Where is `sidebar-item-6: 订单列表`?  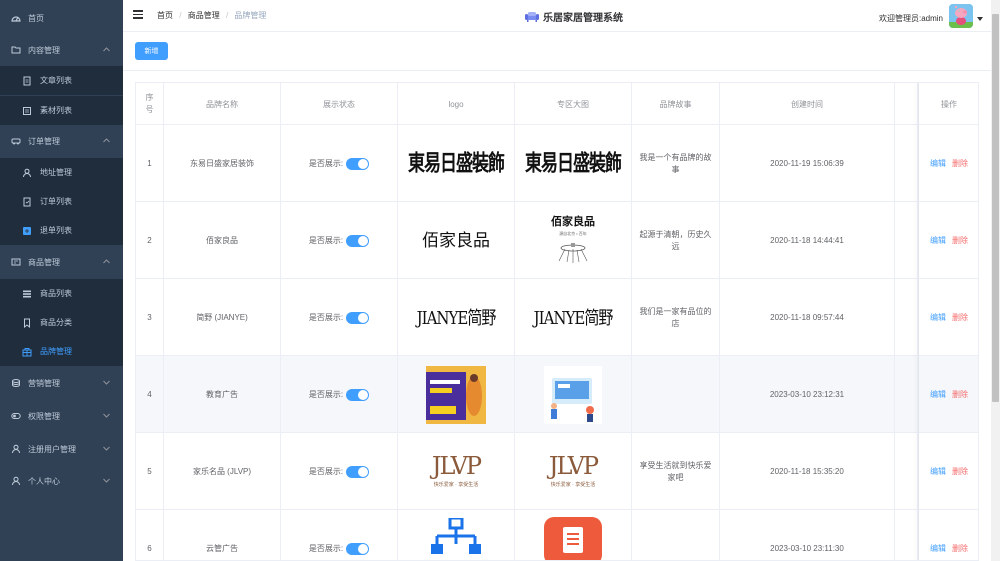 sidebar-item-6: 订单列表 is located at coordinates (61, 201).